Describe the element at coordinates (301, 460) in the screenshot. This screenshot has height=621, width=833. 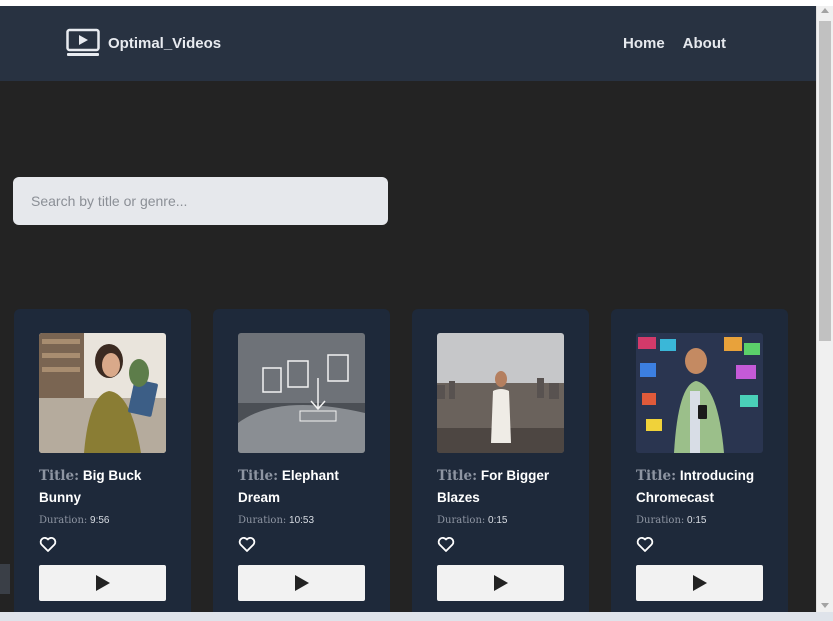
I see `video-card: Title: Elephant Dream Duration: 10:53` at that location.